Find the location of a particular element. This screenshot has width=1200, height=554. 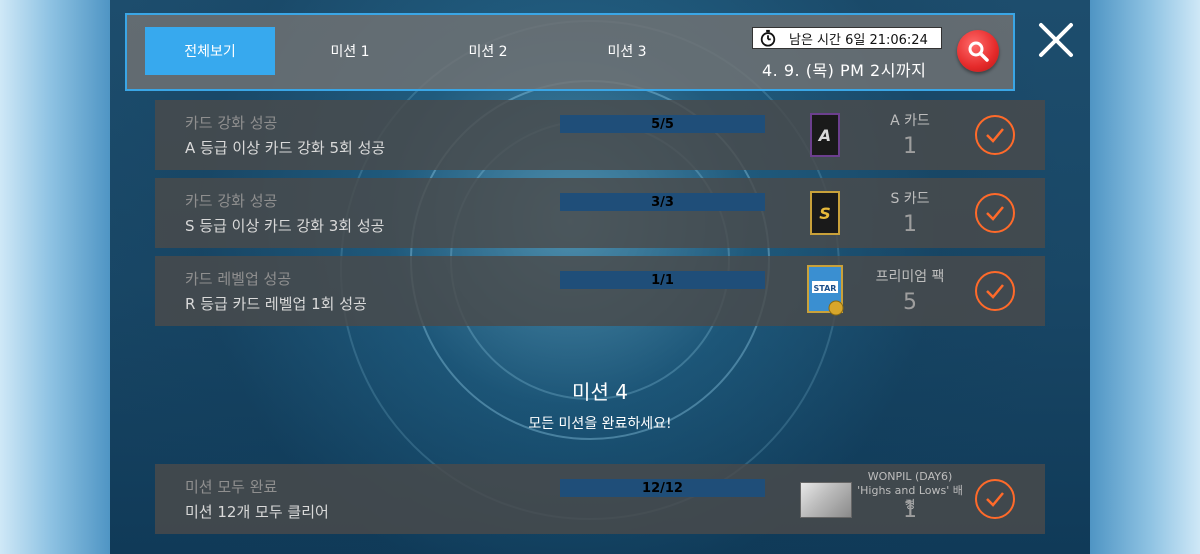

progress-bar: 12/12 is located at coordinates (662, 488).